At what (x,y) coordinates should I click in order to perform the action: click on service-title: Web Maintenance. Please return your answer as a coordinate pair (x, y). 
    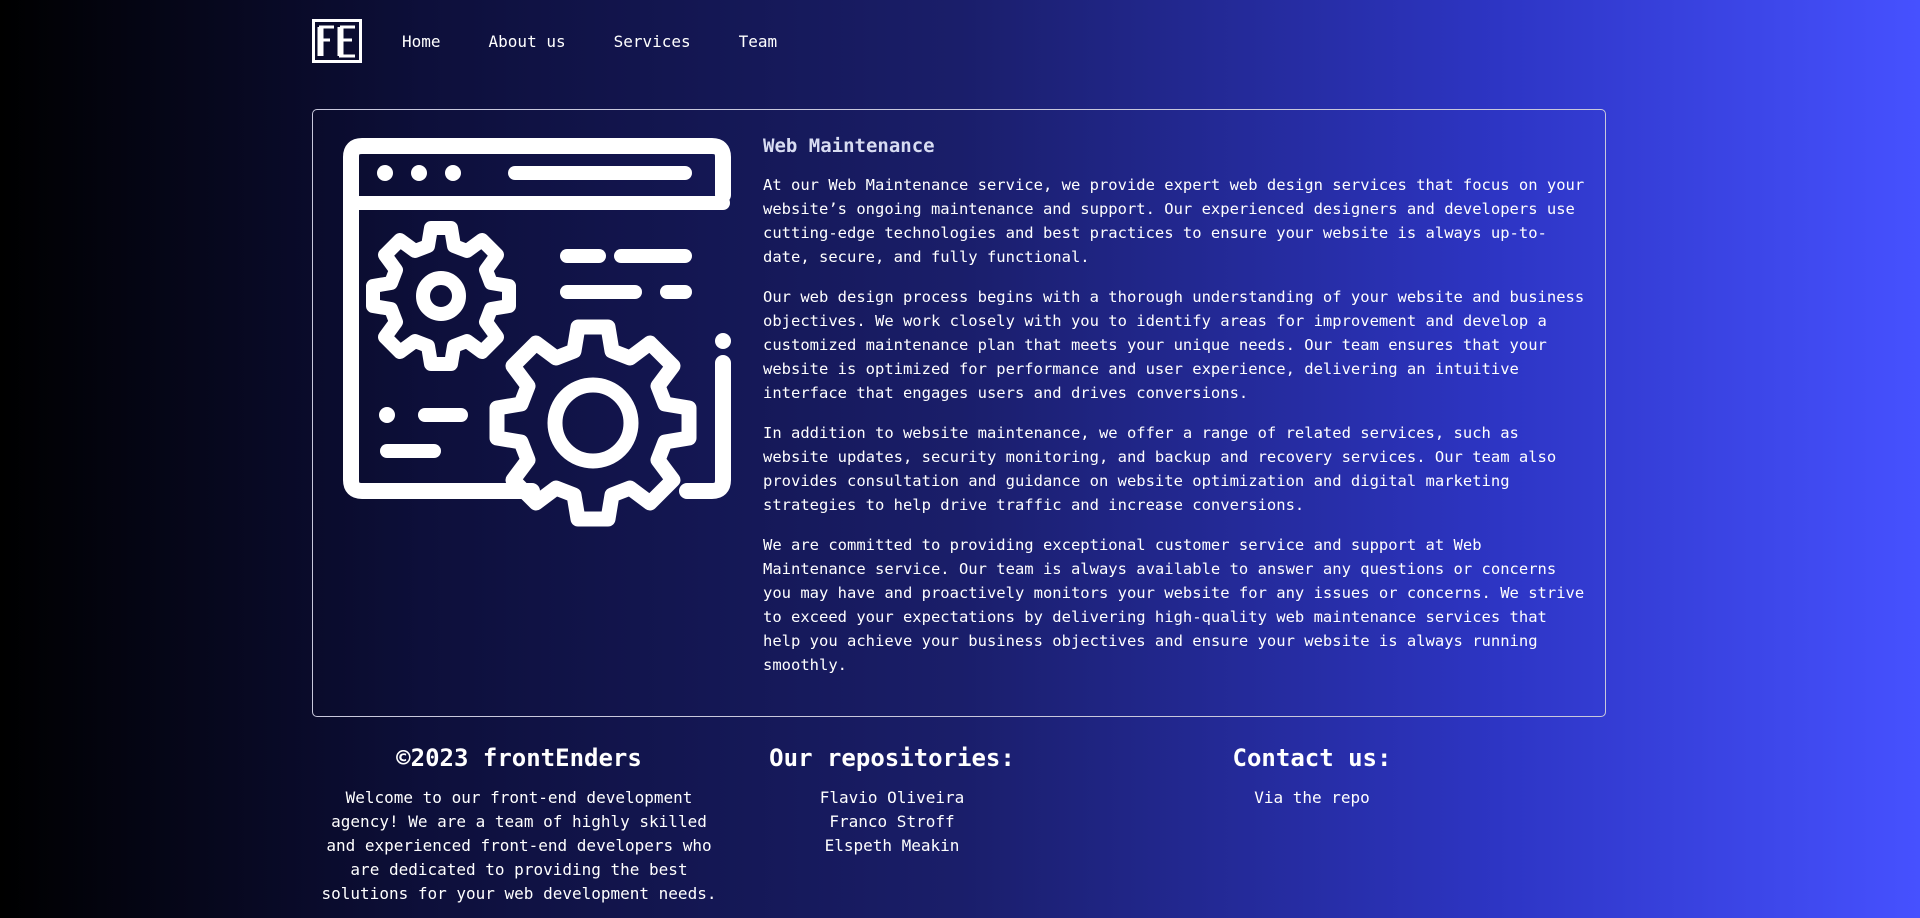
    Looking at the image, I should click on (849, 146).